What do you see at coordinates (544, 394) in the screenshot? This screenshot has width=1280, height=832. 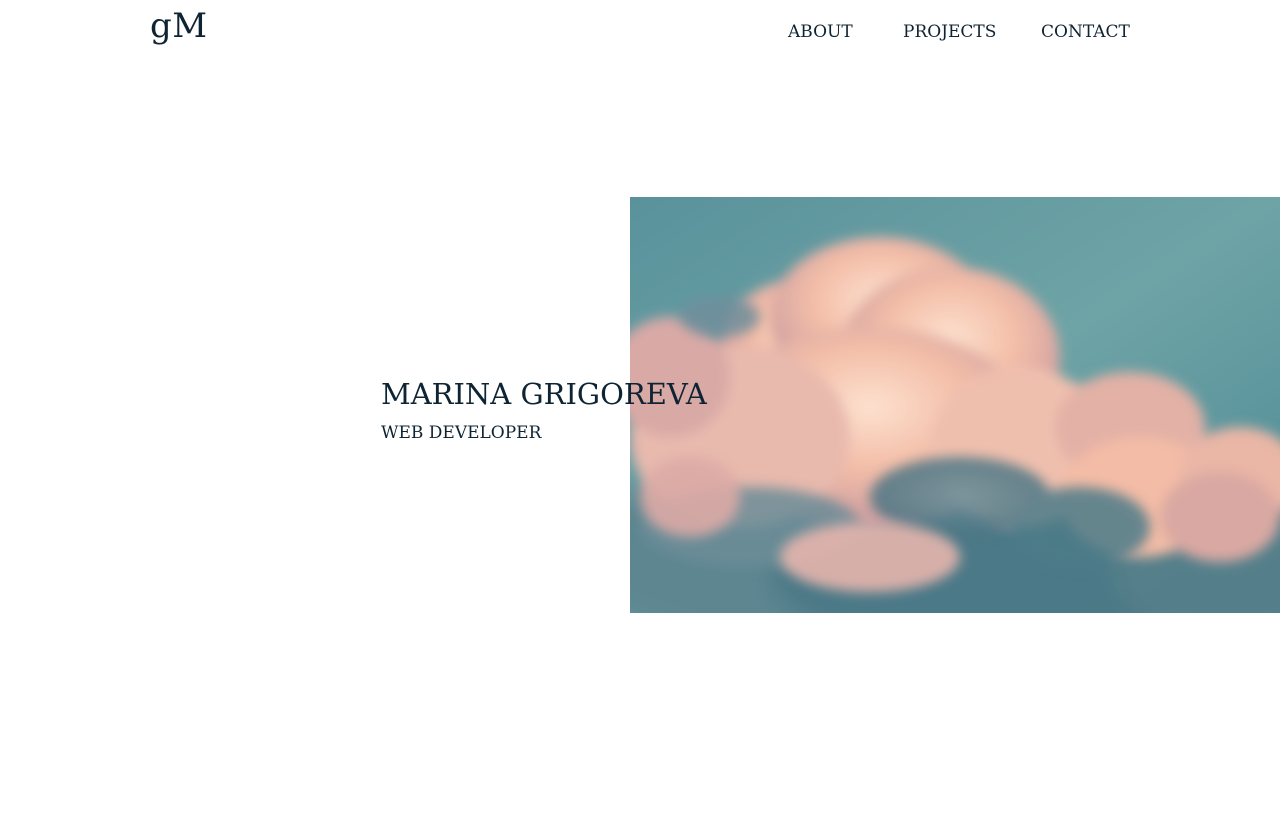 I see `hero-name: MARINA GRIGOREVA` at bounding box center [544, 394].